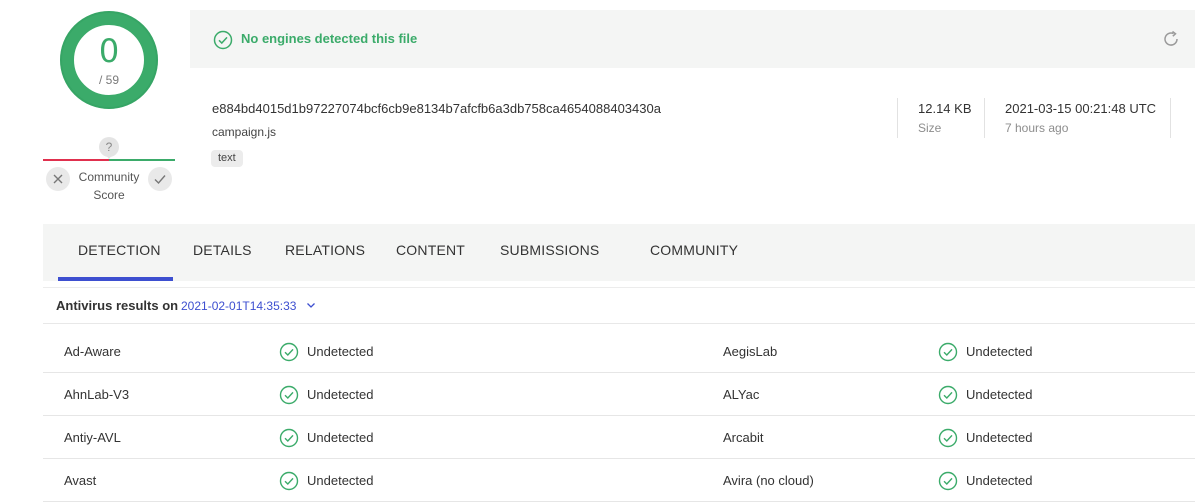 This screenshot has height=502, width=1195. What do you see at coordinates (244, 132) in the screenshot?
I see `file-name: campaign.js` at bounding box center [244, 132].